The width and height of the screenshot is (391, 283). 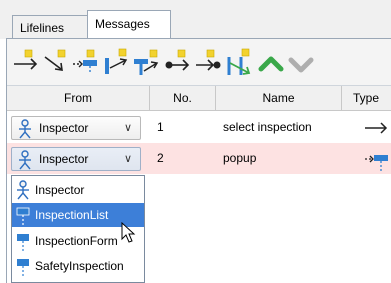 I want to click on dropdown-item-inspector: Inspector, so click(x=78, y=190).